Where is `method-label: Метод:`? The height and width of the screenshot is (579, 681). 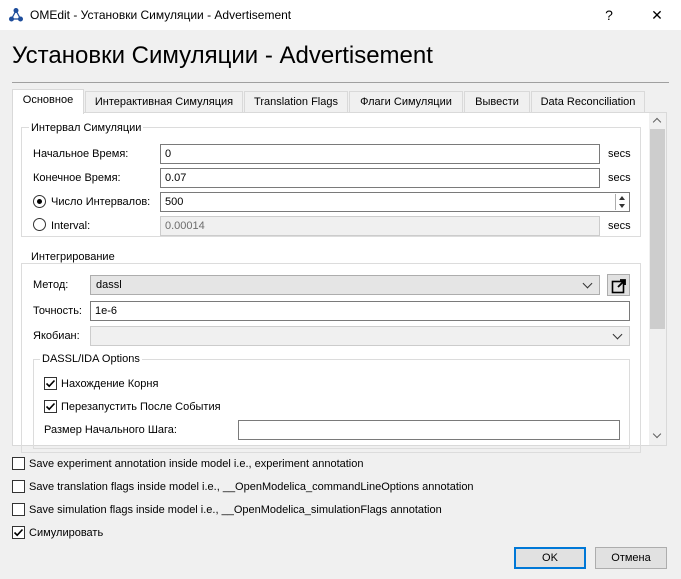
method-label: Метод: is located at coordinates (51, 285).